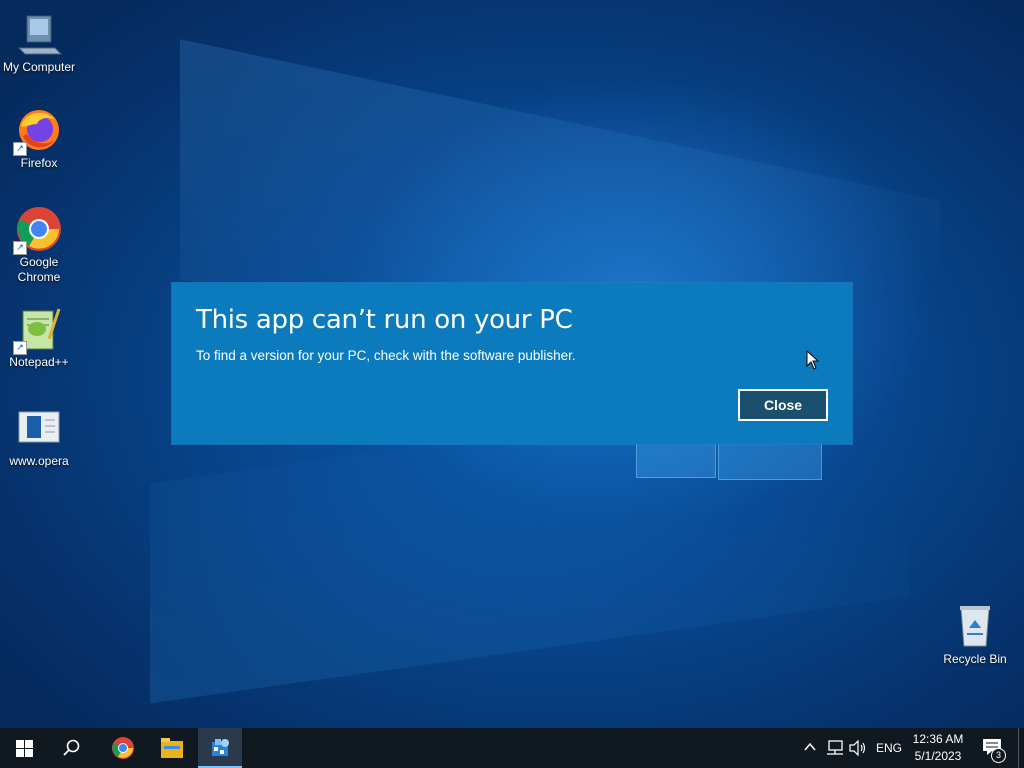 Image resolution: width=1024 pixels, height=768 pixels. Describe the element at coordinates (813, 362) in the screenshot. I see `mouse-cursor-icon` at that location.